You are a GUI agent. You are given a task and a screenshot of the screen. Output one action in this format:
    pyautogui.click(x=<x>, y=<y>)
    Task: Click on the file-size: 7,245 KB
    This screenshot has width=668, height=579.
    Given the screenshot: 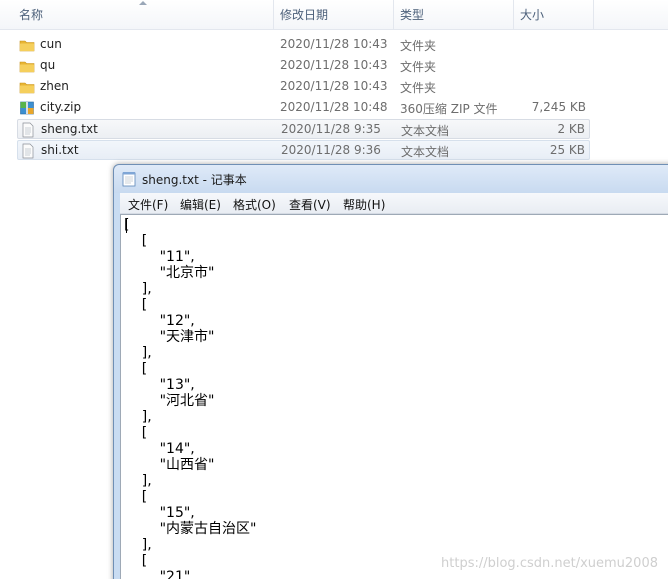 What is the action you would take?
    pyautogui.click(x=558, y=107)
    